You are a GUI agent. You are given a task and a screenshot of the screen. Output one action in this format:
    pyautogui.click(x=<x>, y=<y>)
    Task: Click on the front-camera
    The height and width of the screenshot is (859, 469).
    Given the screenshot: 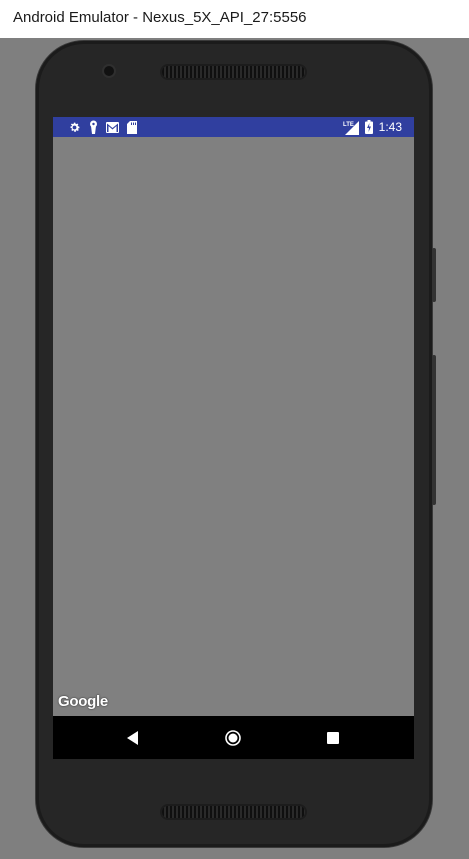 What is the action you would take?
    pyautogui.click(x=109, y=71)
    